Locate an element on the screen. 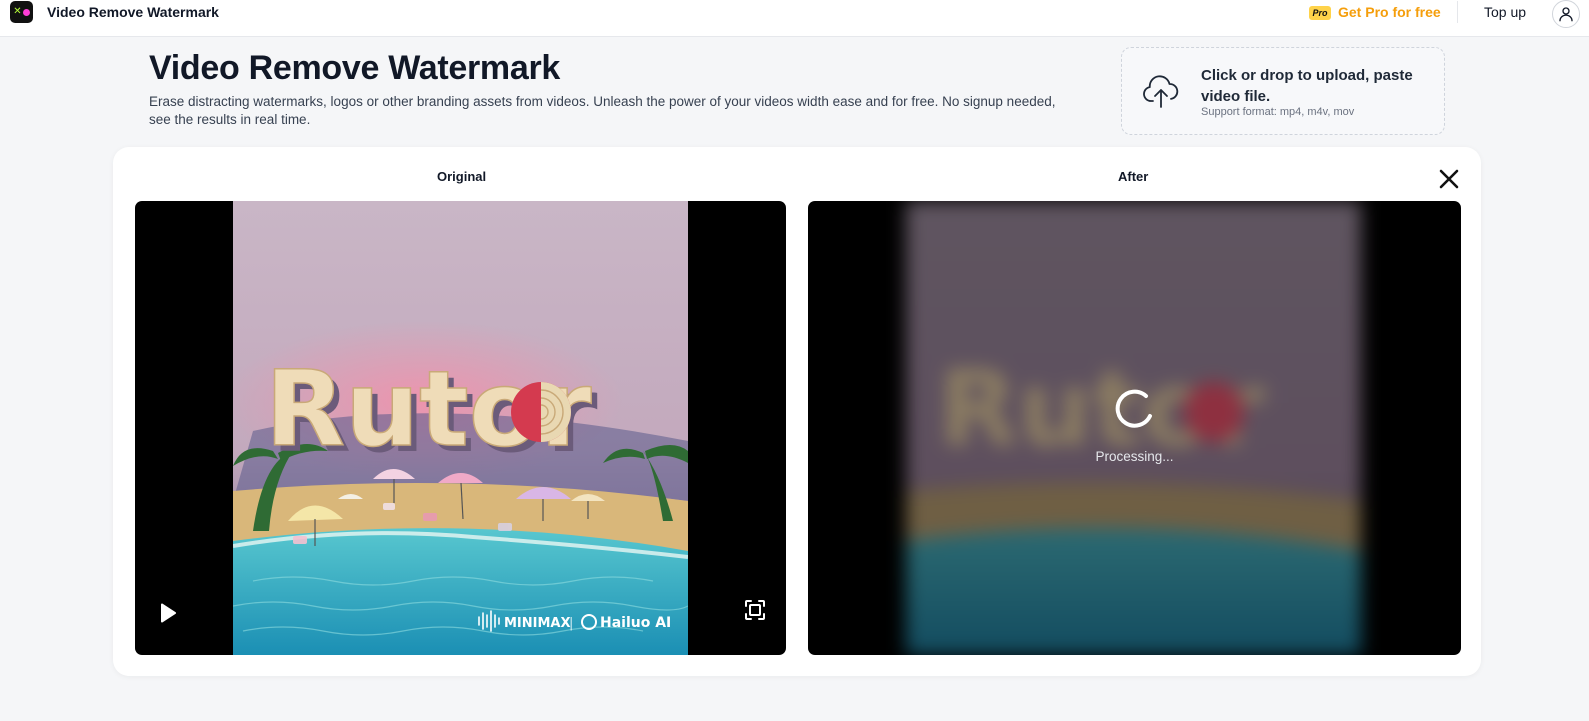 This screenshot has height=721, width=1589. app-title: Video Remove Watermark is located at coordinates (133, 12).